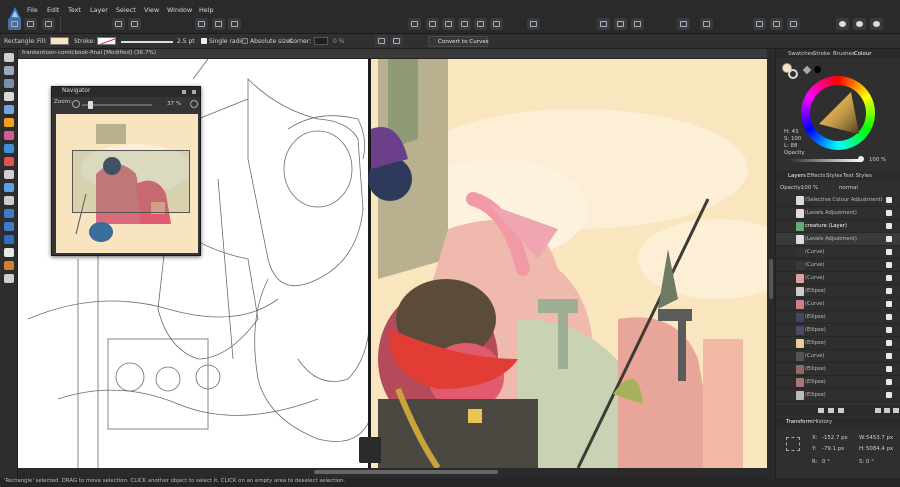 The width and height of the screenshot is (900, 487). What do you see at coordinates (9, 109) in the screenshot?
I see `pen-tool-icon` at bounding box center [9, 109].